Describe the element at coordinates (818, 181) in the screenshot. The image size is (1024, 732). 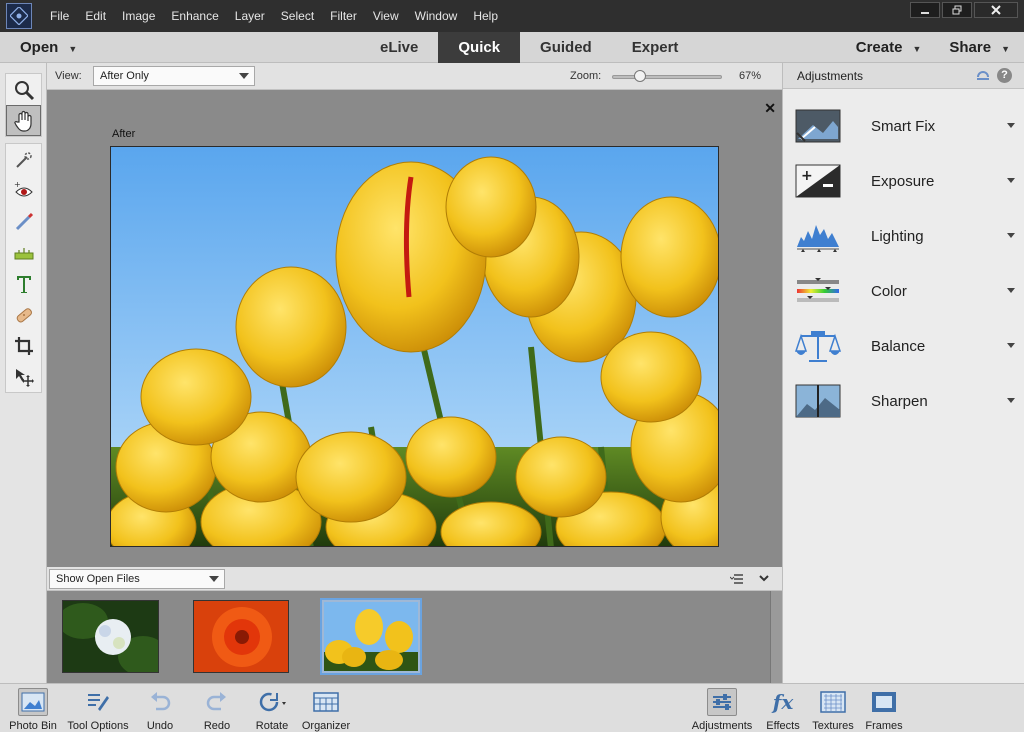
I see `exposure-icon: +` at that location.